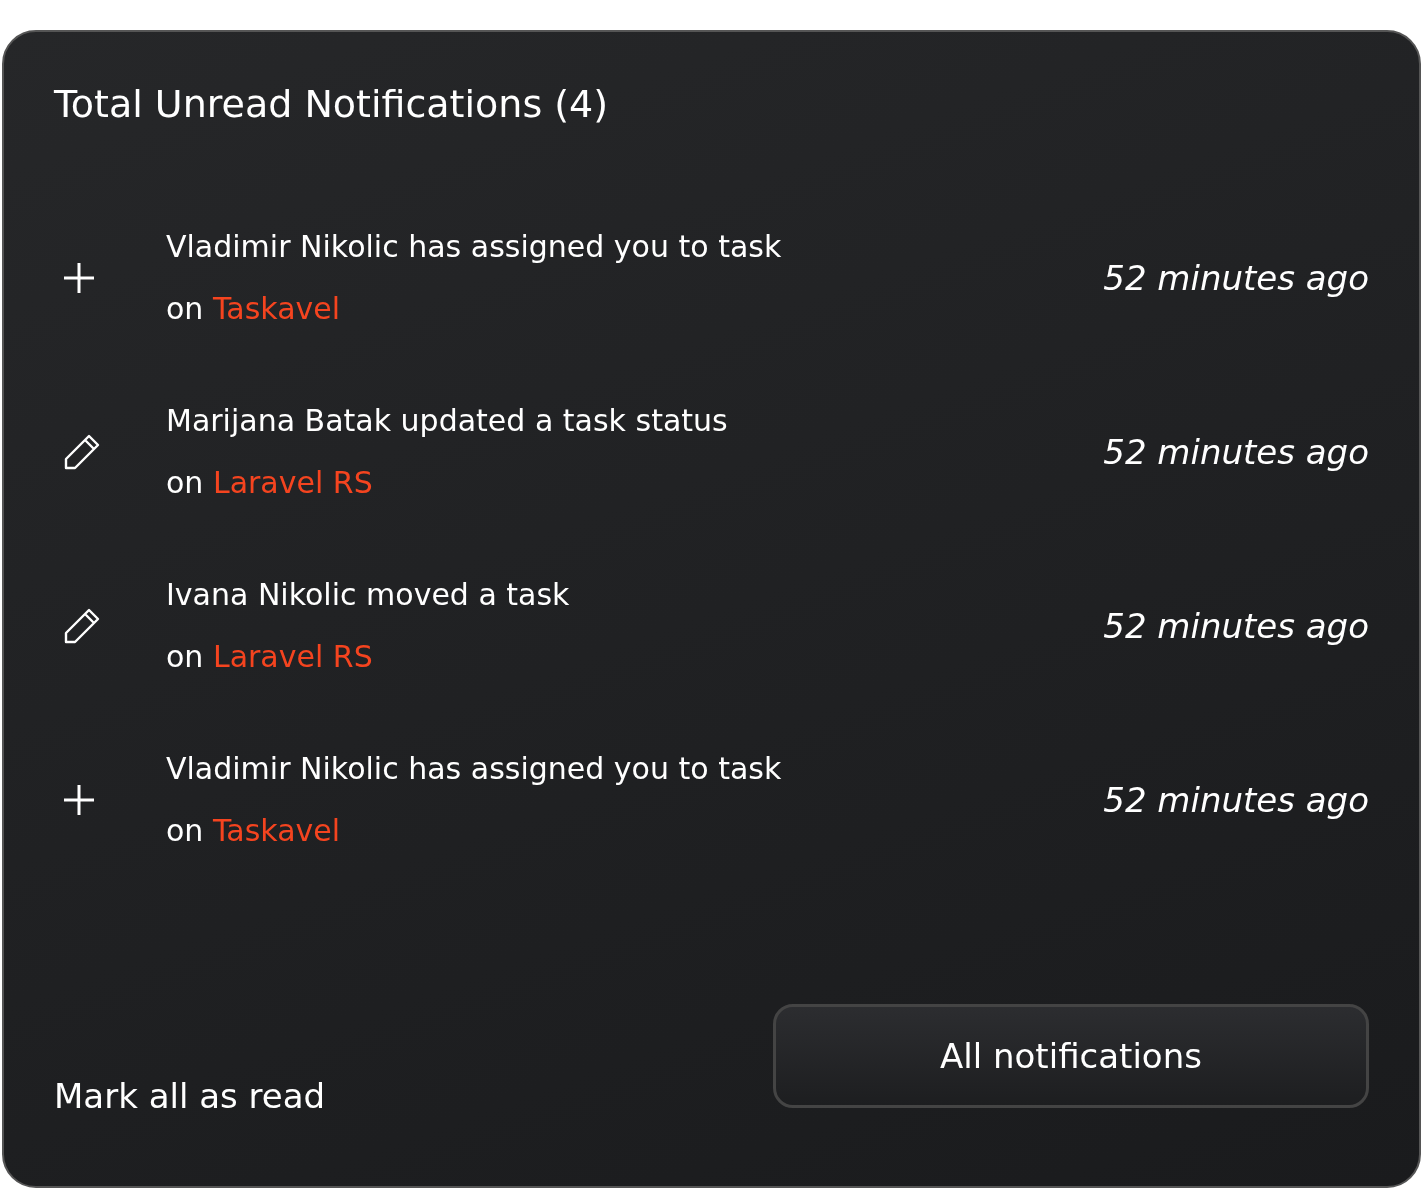 Image resolution: width=1425 pixels, height=1194 pixels. I want to click on mark-all-read-link: Mark all as read, so click(190, 1096).